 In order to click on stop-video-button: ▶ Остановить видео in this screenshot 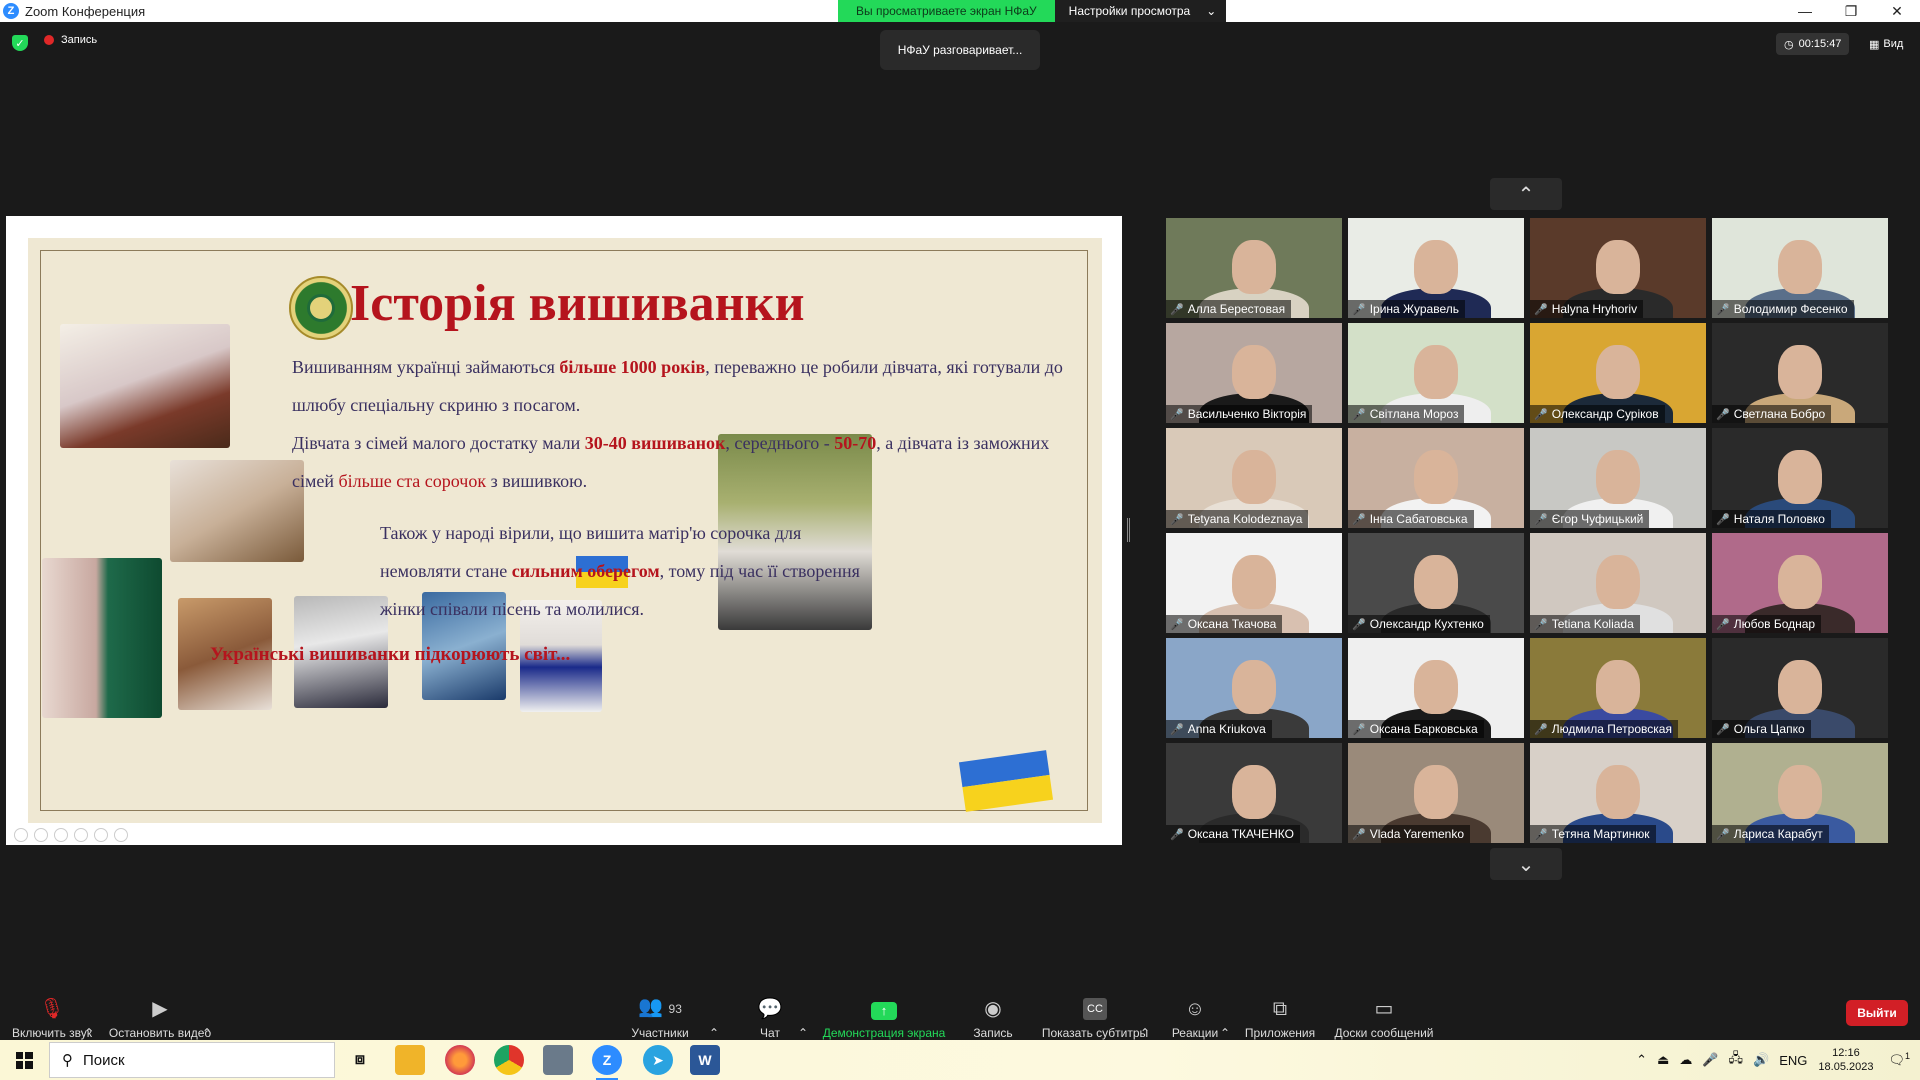, I will do `click(160, 1014)`.